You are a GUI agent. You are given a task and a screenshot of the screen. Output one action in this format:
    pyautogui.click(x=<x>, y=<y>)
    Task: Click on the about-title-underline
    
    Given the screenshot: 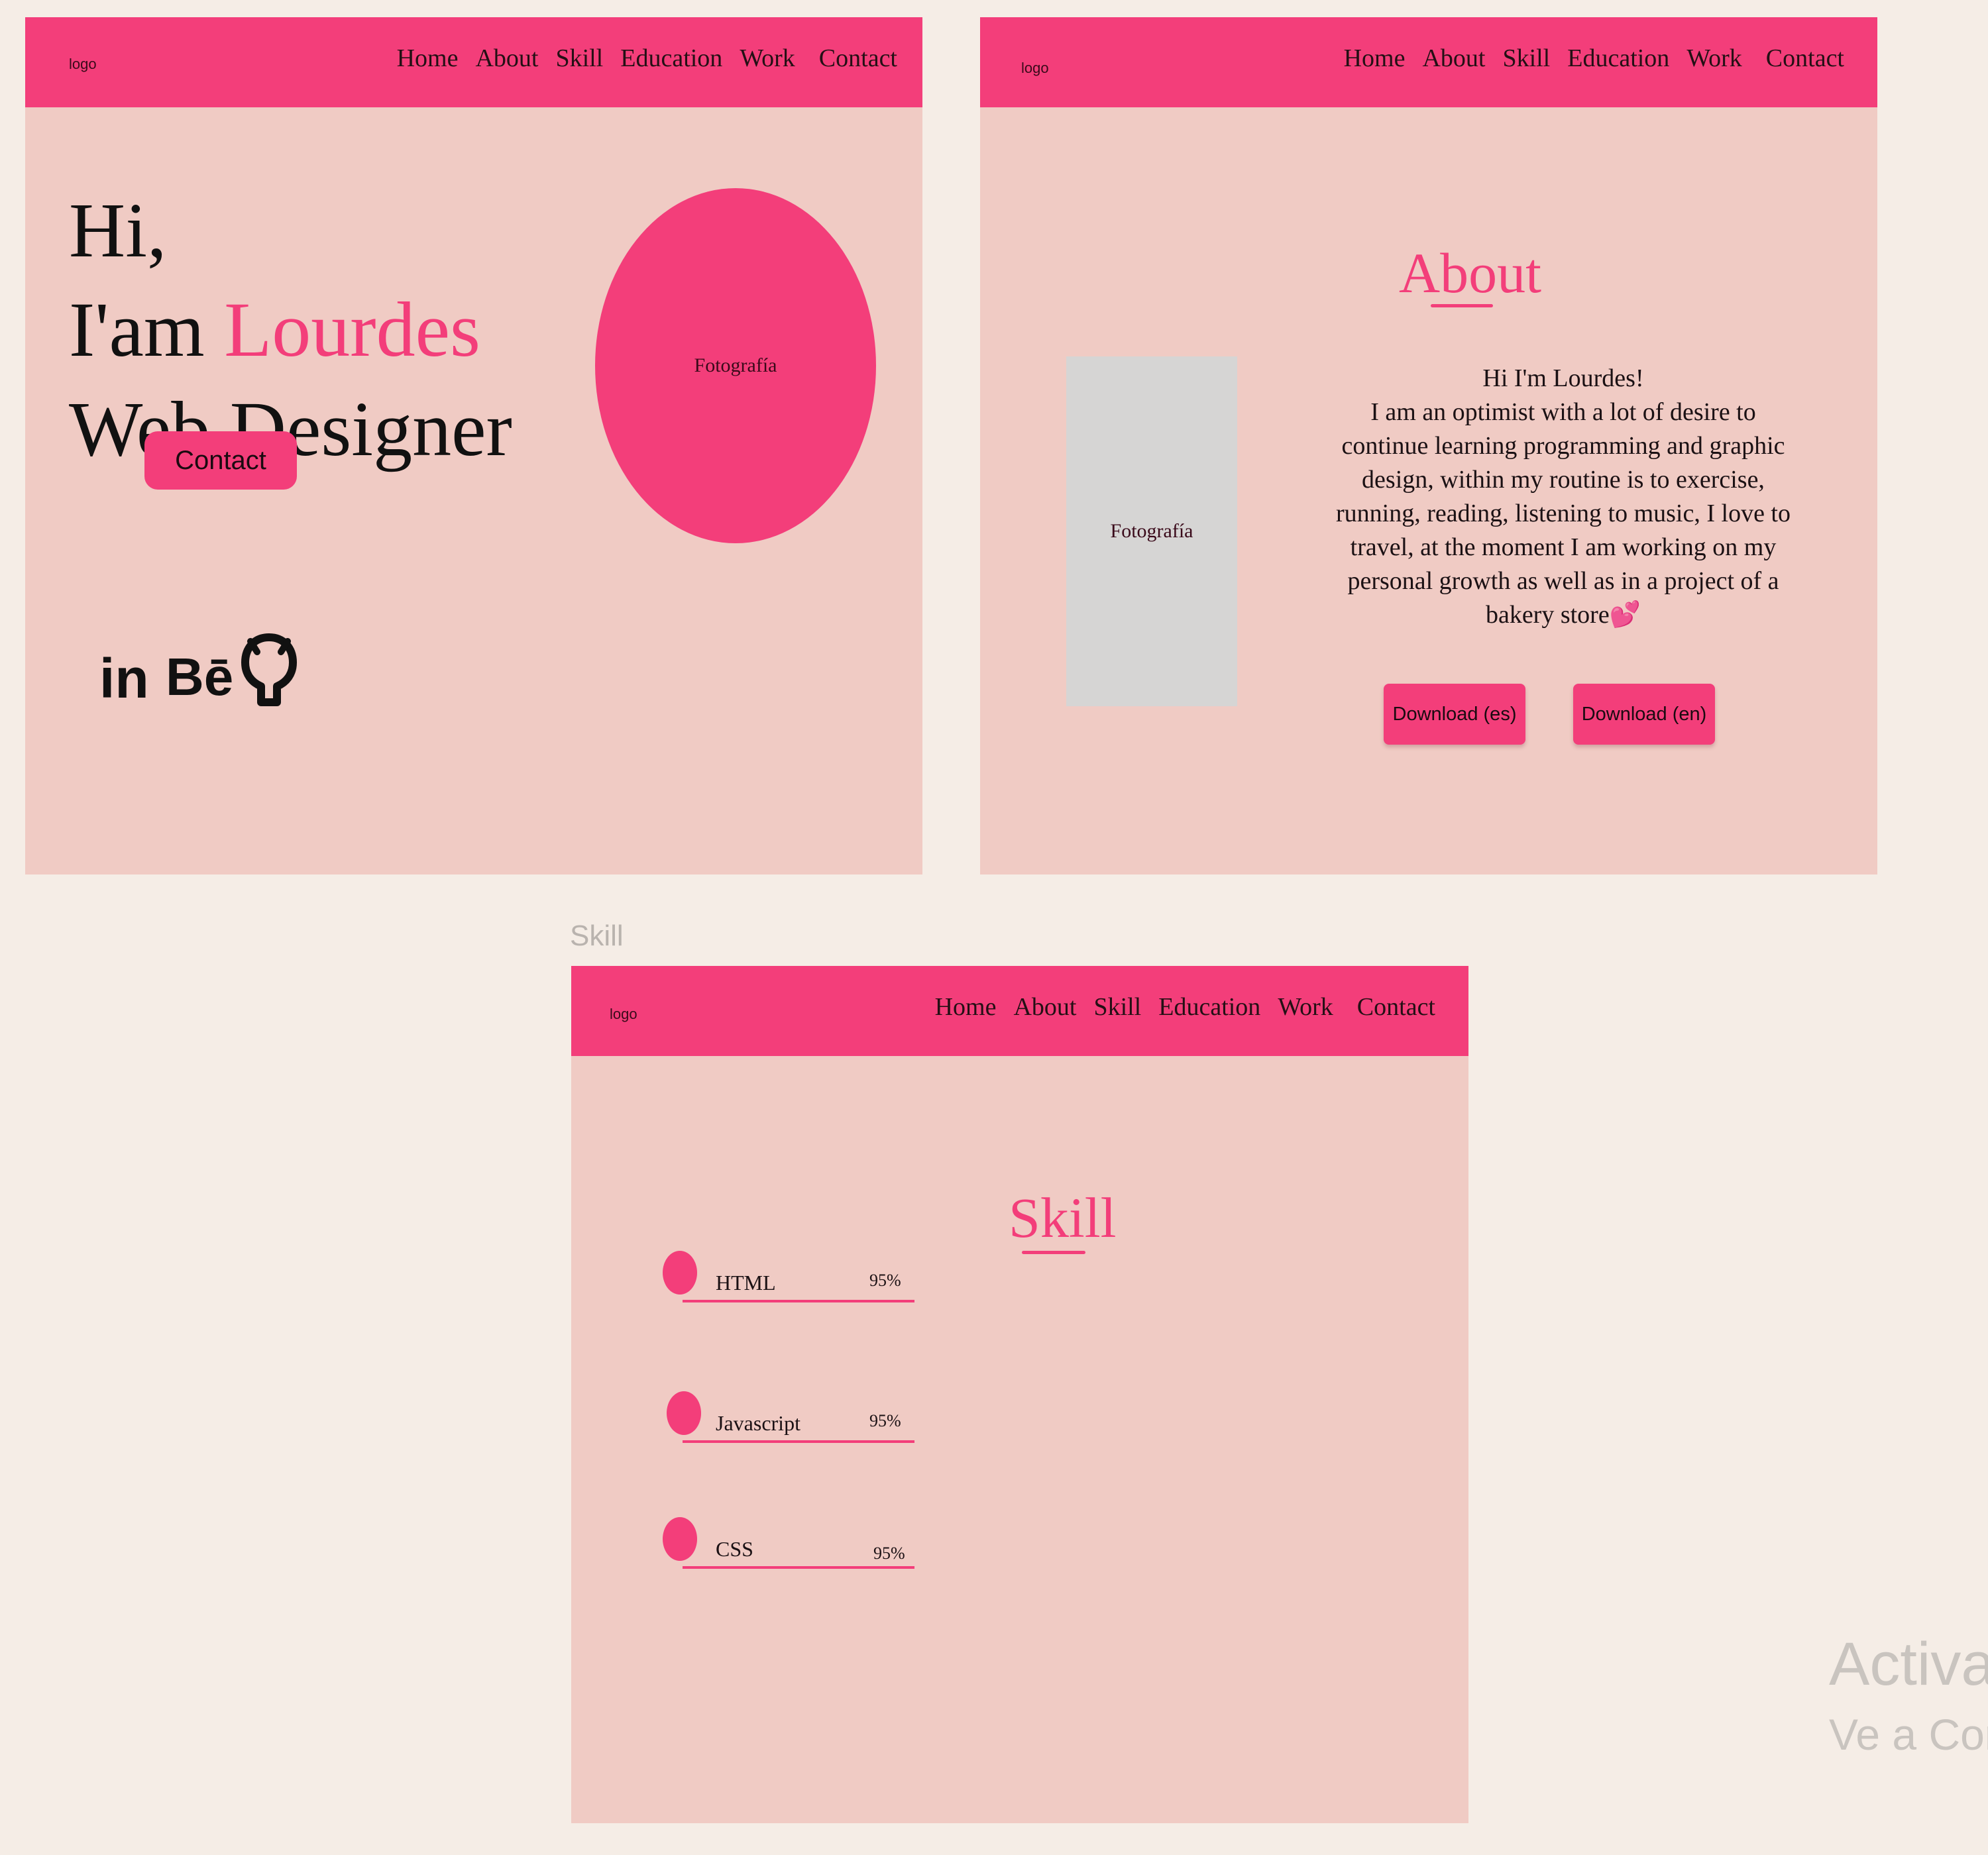 What is the action you would take?
    pyautogui.click(x=1462, y=305)
    